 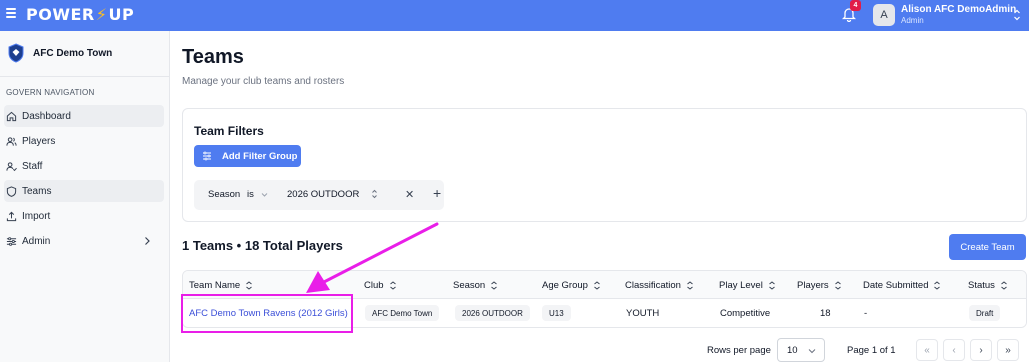 What do you see at coordinates (988, 285) in the screenshot?
I see `column-header-status: Status` at bounding box center [988, 285].